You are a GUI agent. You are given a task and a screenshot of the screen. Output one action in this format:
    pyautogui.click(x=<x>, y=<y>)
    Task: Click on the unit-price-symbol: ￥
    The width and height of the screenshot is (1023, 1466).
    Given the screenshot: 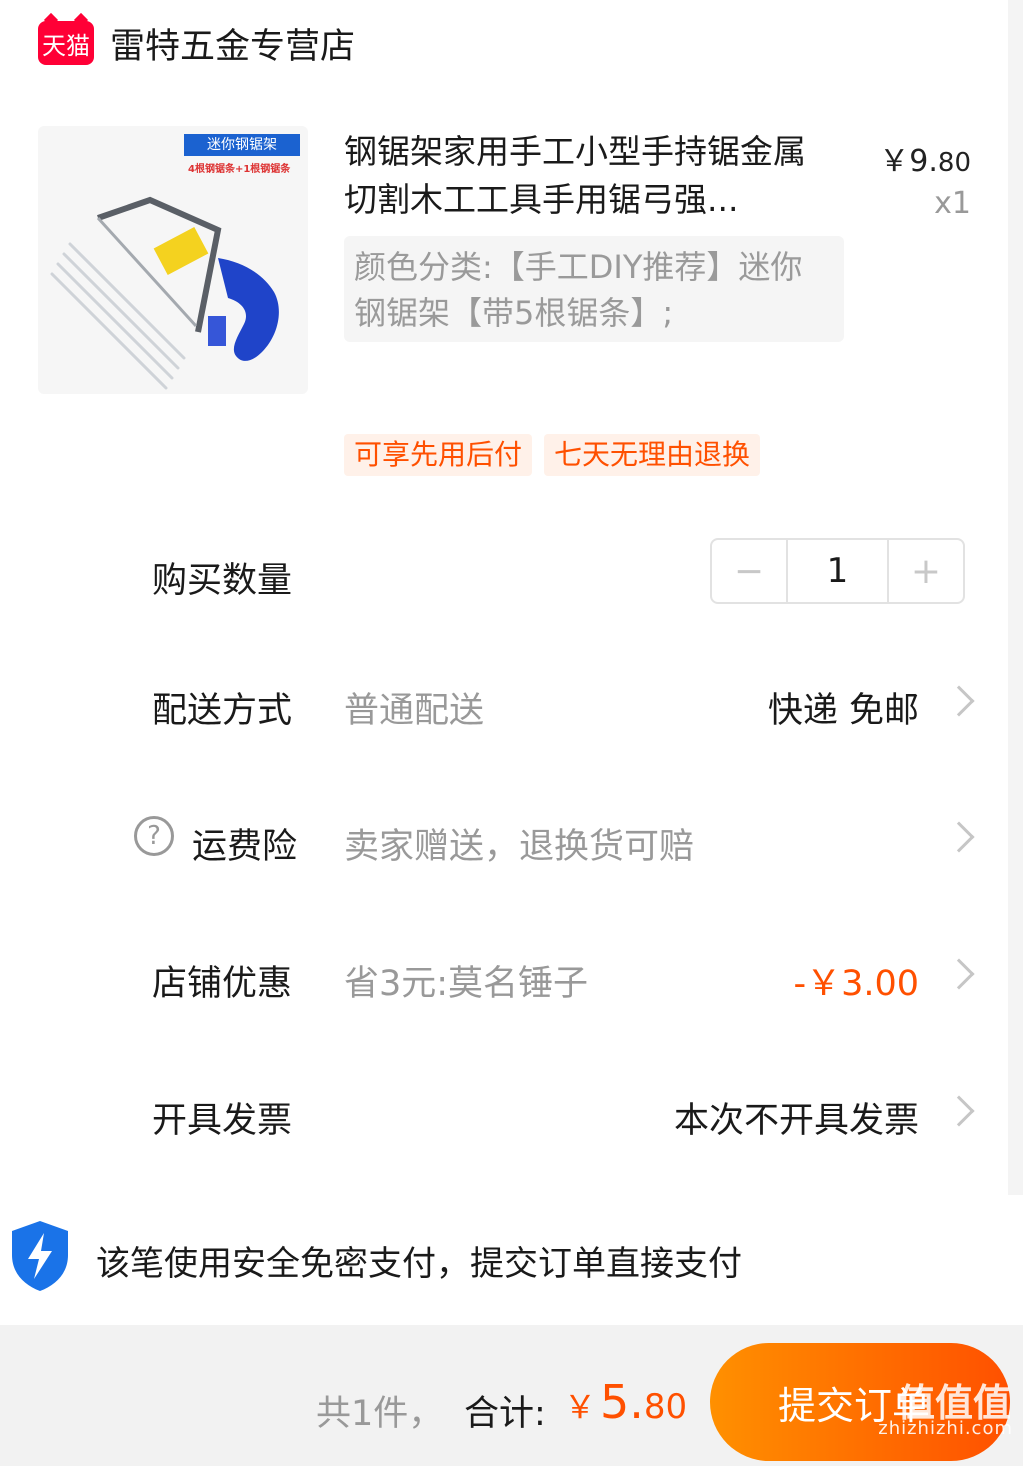 What is the action you would take?
    pyautogui.click(x=894, y=161)
    